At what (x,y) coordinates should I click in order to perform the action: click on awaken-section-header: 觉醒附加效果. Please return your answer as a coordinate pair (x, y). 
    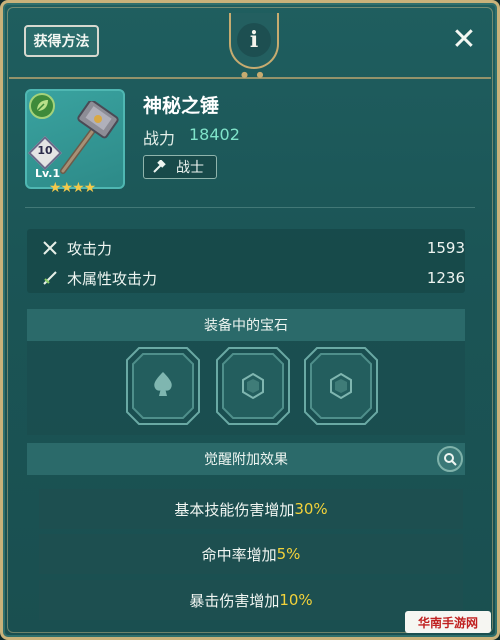
    Looking at the image, I should click on (246, 459).